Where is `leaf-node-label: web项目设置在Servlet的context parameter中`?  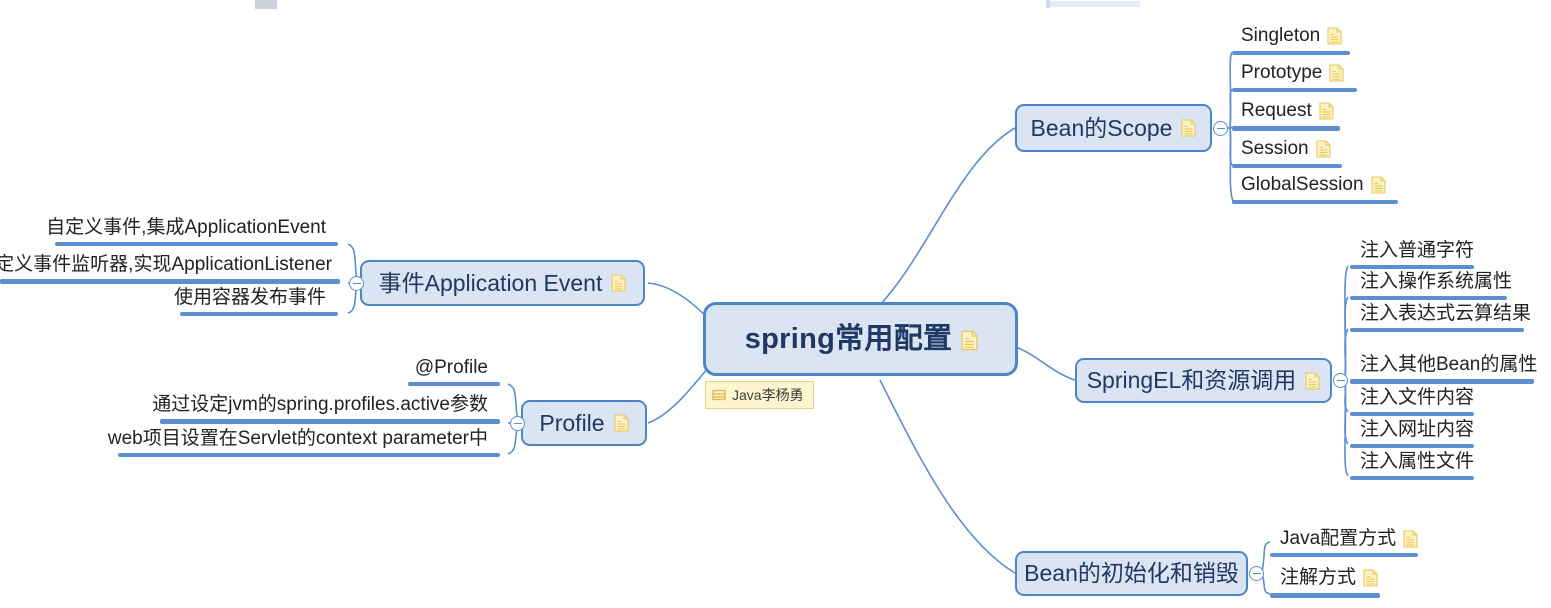
leaf-node-label: web项目设置在Servlet的context parameter中 is located at coordinates (297, 438).